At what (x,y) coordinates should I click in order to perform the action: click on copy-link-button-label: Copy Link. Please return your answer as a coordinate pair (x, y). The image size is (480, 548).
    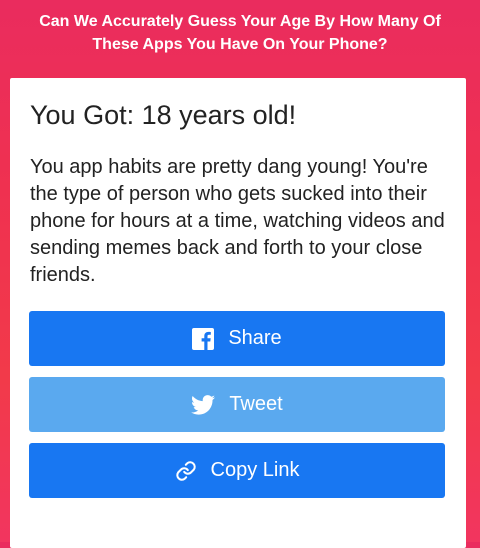
    Looking at the image, I should click on (255, 470).